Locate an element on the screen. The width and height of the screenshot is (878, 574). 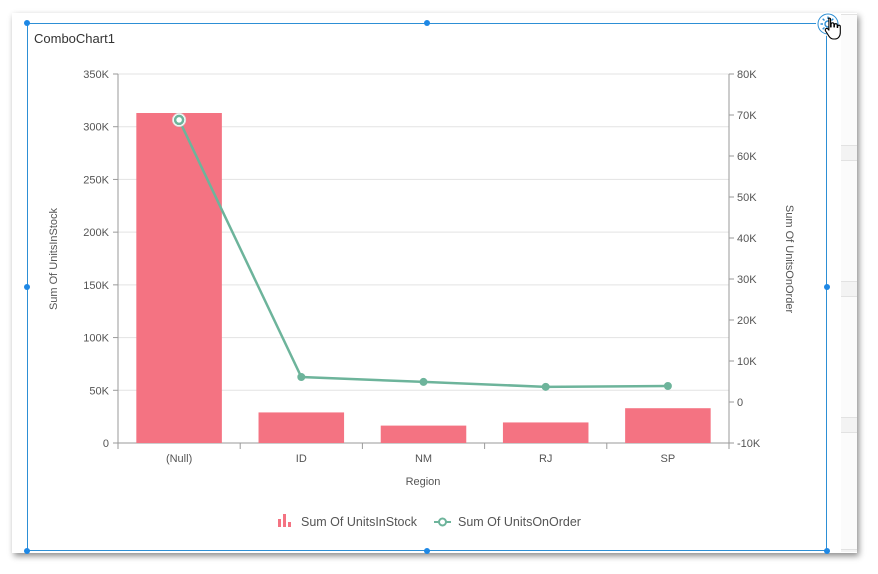
y2-tick-label: 40K is located at coordinates (747, 239).